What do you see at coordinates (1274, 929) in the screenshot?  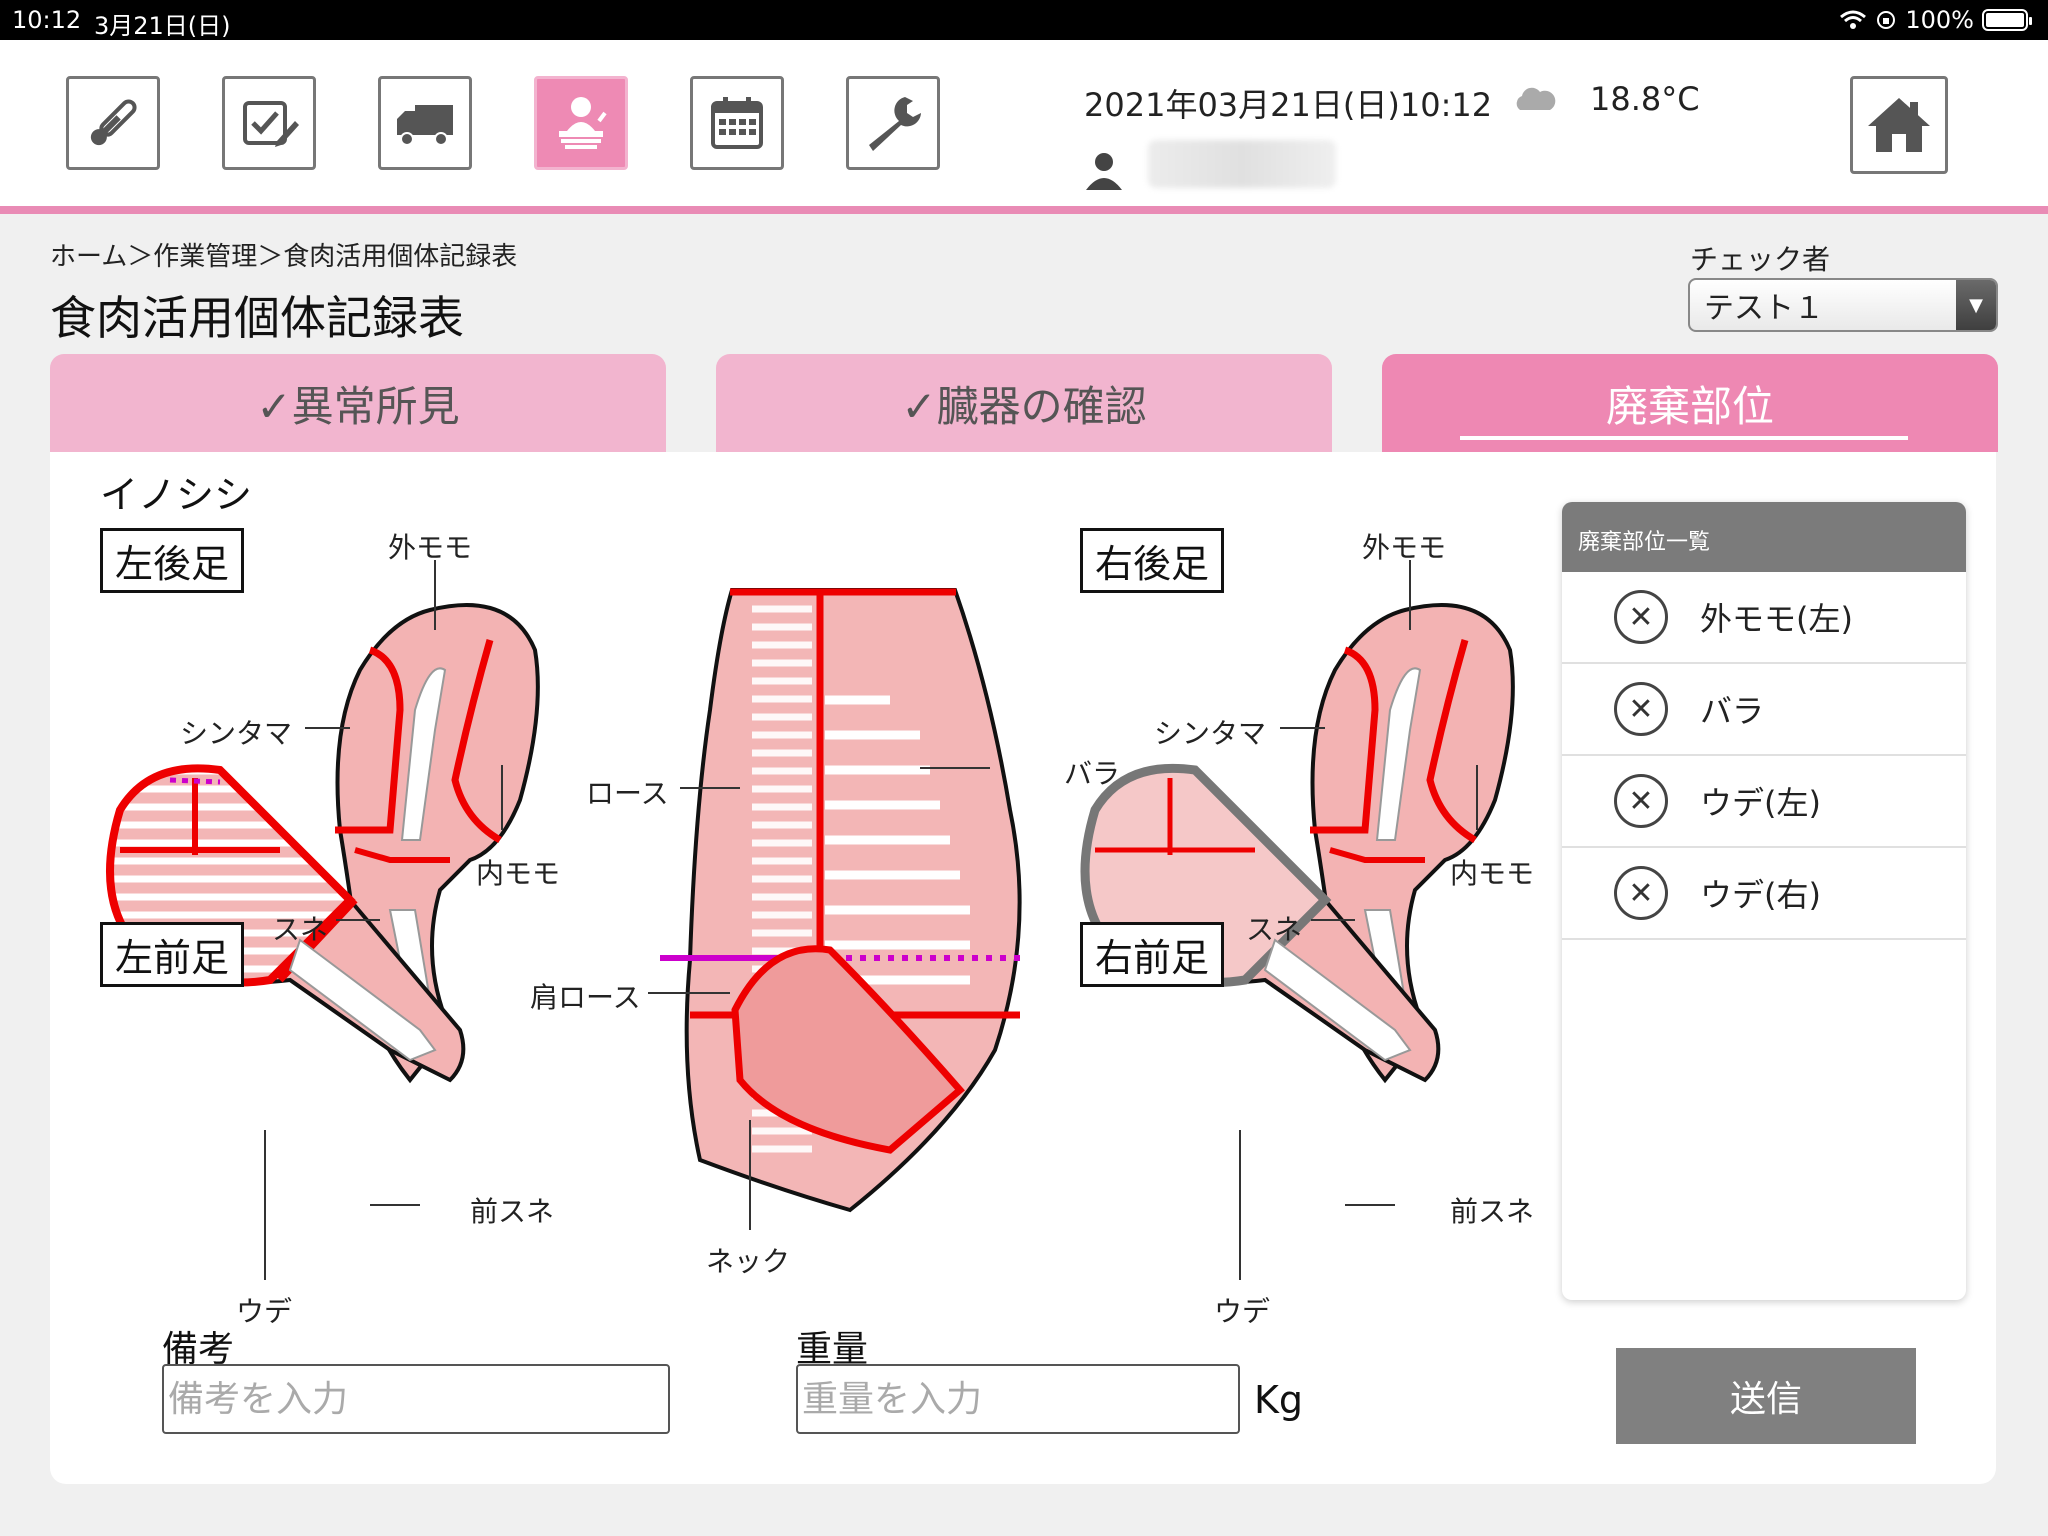 I see `part-sune-right: スネ` at bounding box center [1274, 929].